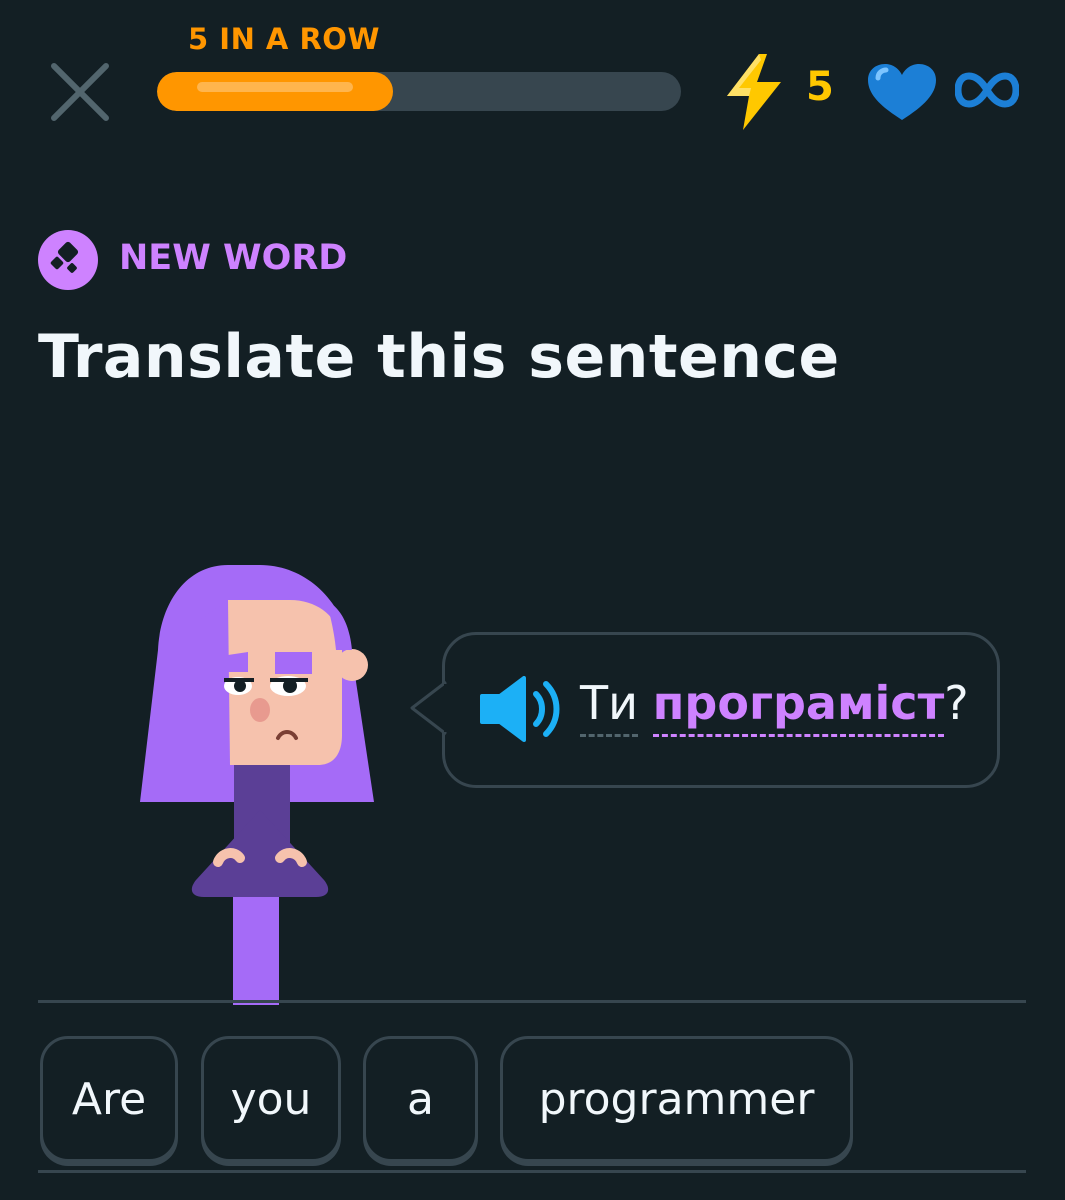 The height and width of the screenshot is (1200, 1065). I want to click on character-stand, so click(256, 951).